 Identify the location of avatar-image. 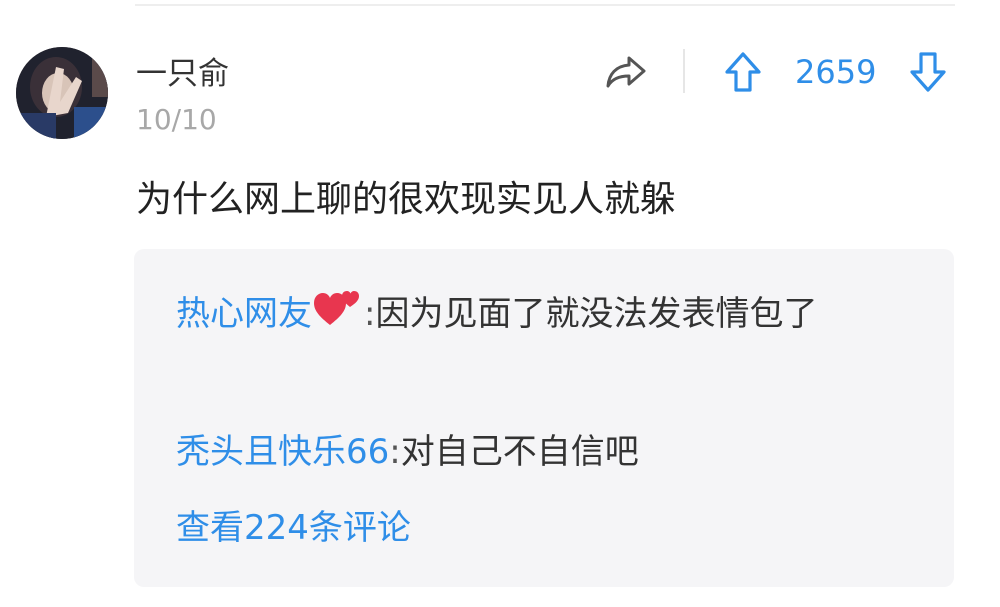
(62, 93).